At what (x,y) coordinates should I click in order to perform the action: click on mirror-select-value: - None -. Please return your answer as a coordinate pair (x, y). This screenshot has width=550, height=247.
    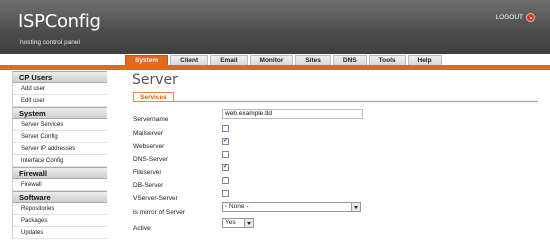
    Looking at the image, I should click on (237, 206).